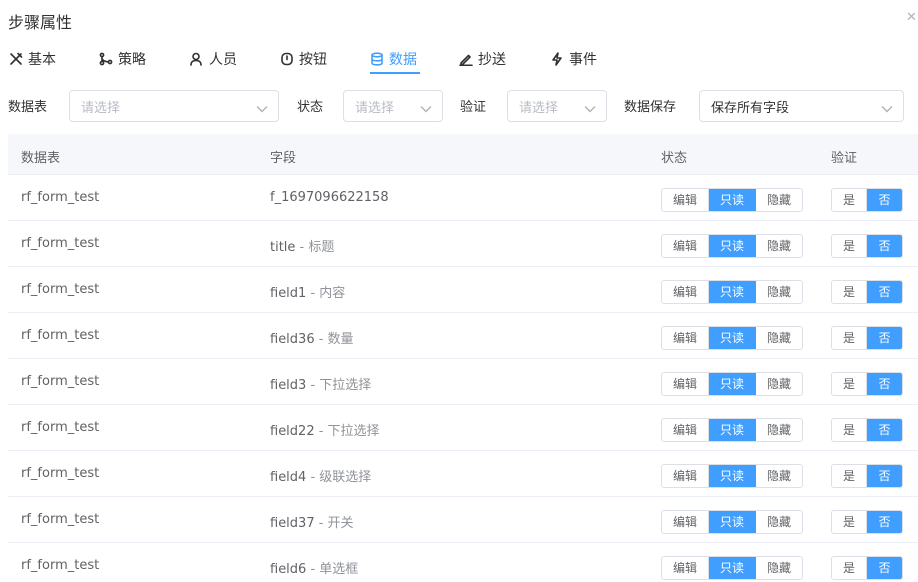 Image resolution: width=918 pixels, height=582 pixels. Describe the element at coordinates (334, 523) in the screenshot. I see `field-label: - 开关` at that location.